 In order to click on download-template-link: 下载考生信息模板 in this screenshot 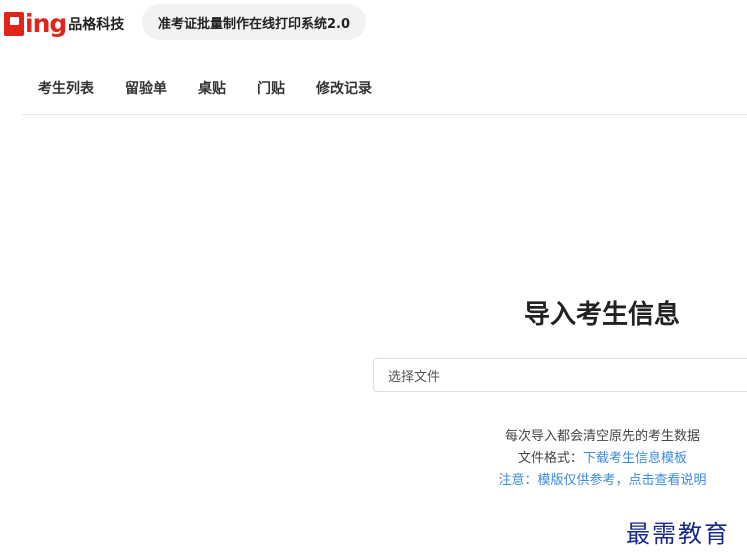, I will do `click(635, 458)`.